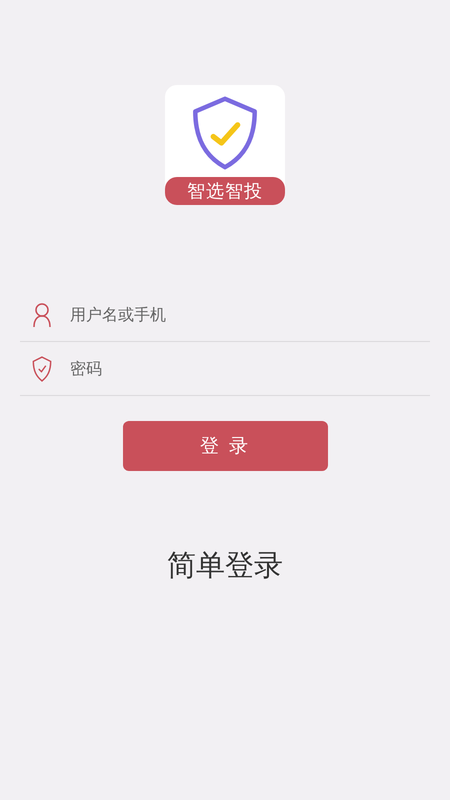 This screenshot has width=450, height=800. I want to click on user-icon, so click(42, 315).